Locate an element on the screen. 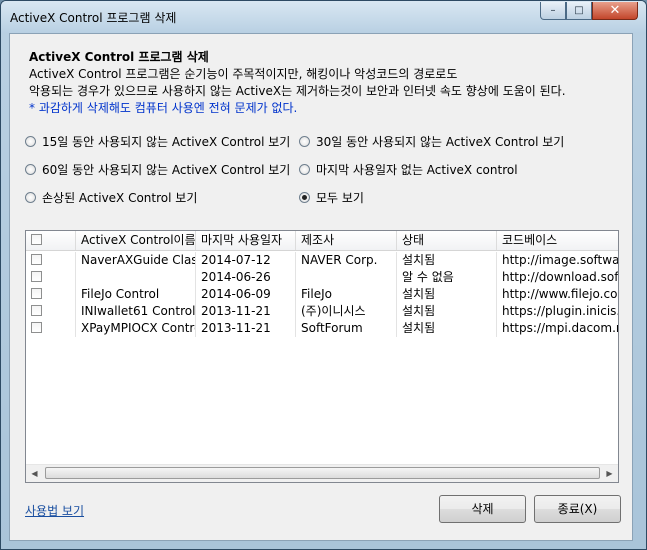 The image size is (647, 550). cell-codebase: http://www.filejo.com/m is located at coordinates (560, 294).